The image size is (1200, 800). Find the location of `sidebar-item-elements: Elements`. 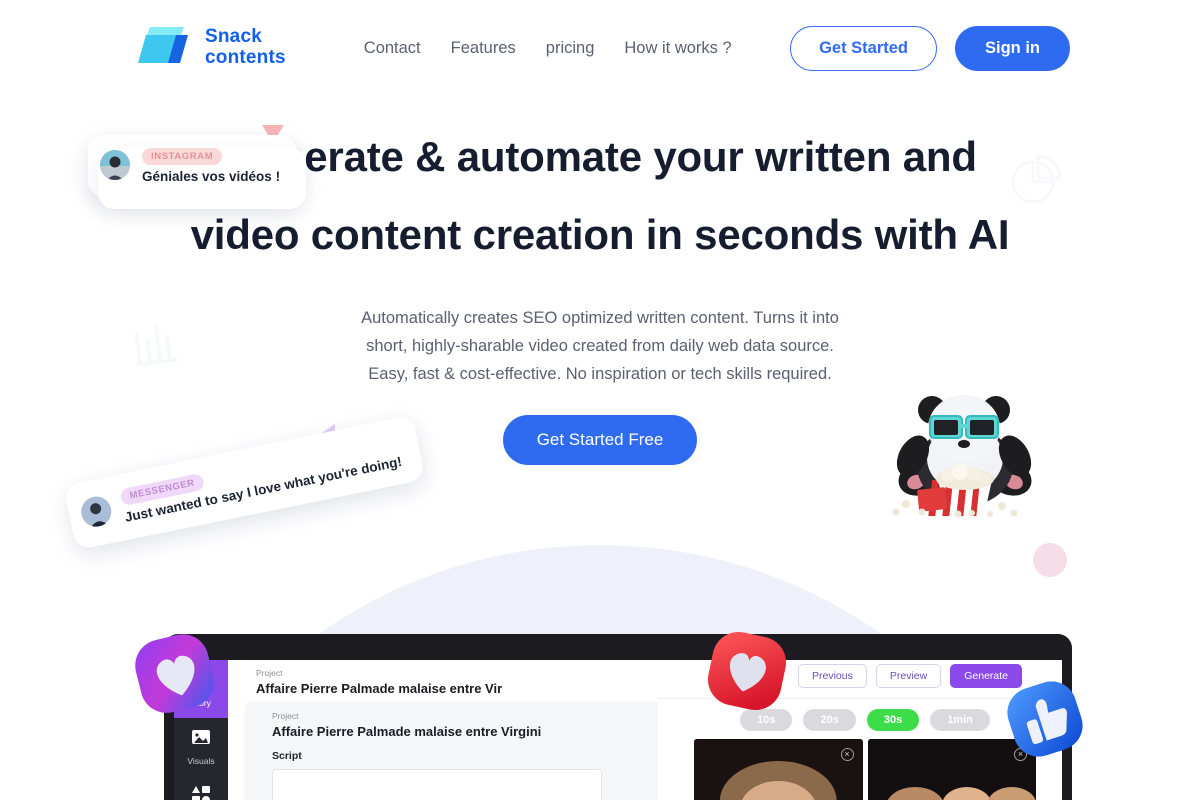

sidebar-item-elements: Elements is located at coordinates (201, 788).